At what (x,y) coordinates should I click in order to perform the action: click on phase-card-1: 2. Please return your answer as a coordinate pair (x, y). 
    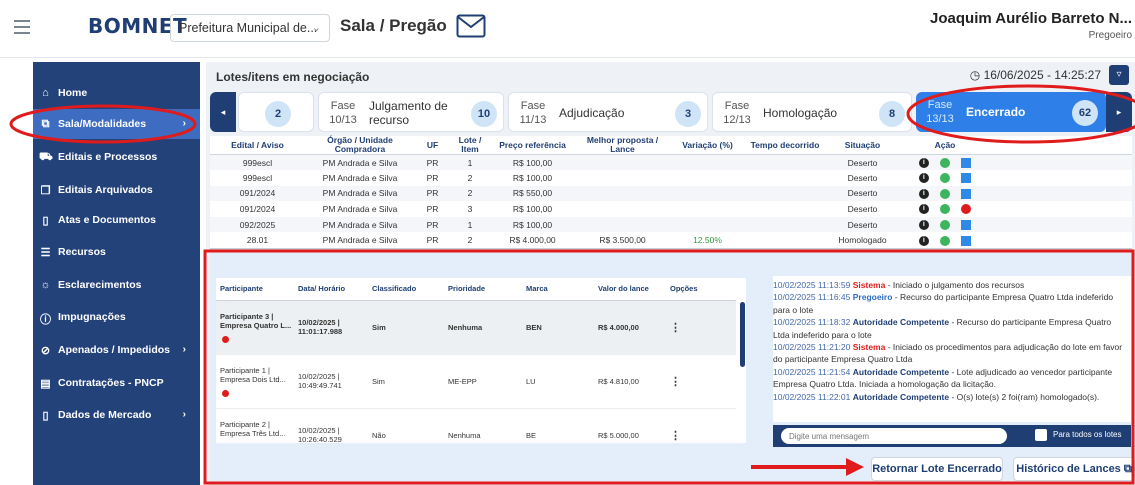
    Looking at the image, I should click on (276, 112).